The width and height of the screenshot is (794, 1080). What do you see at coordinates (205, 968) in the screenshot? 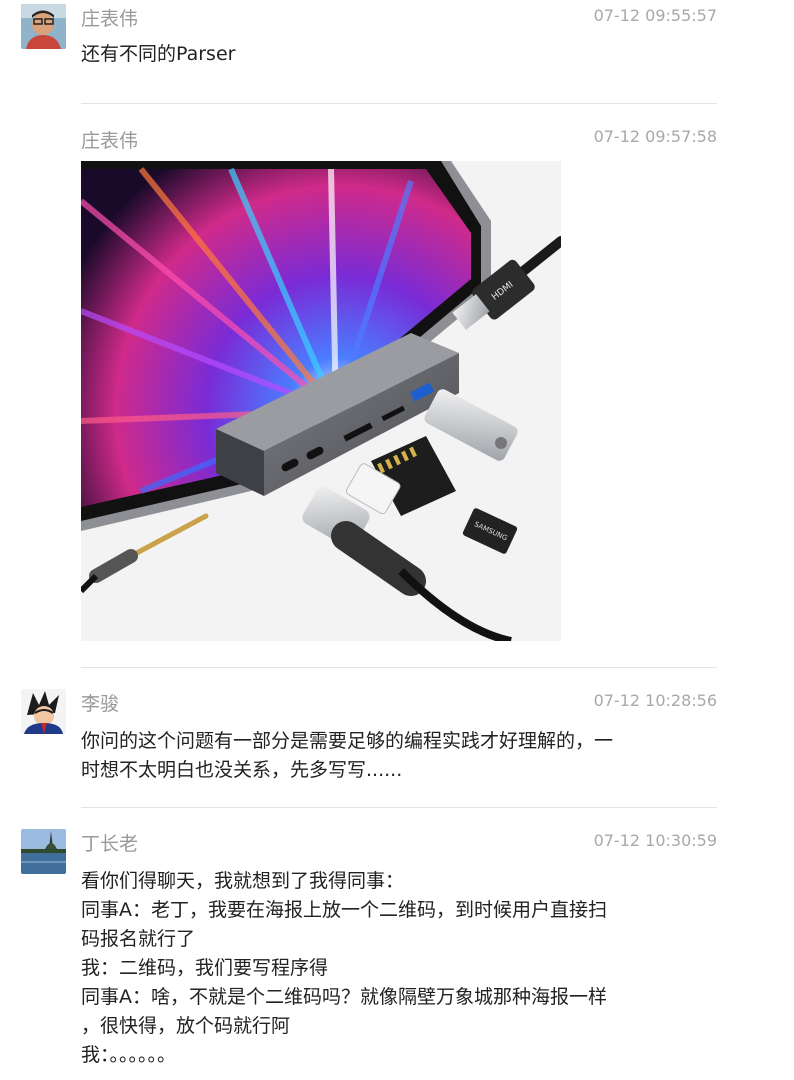
I see `message-line: 我：二维码，我们要写程序得` at bounding box center [205, 968].